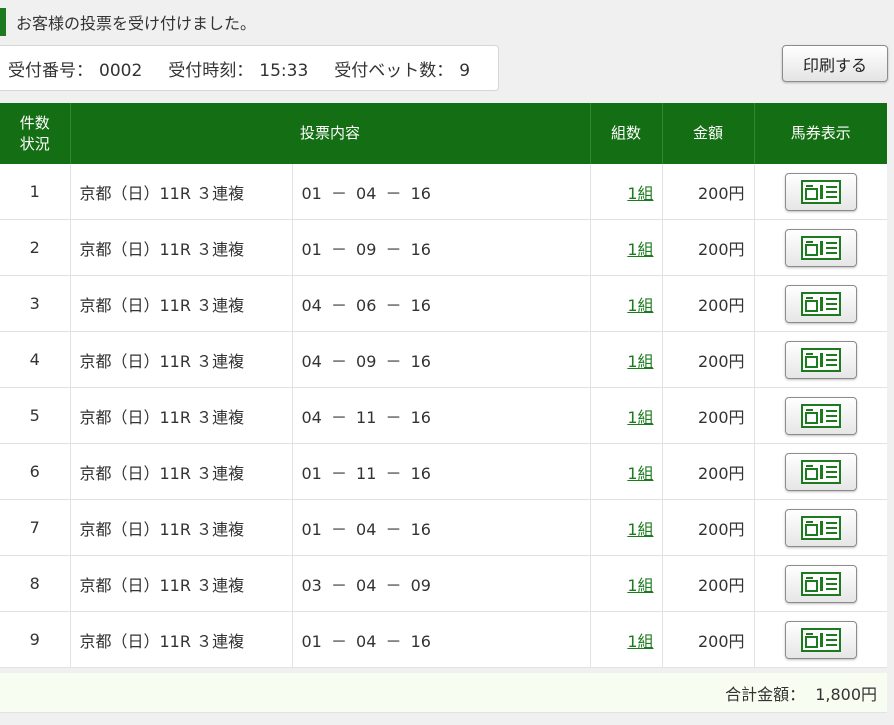 The height and width of the screenshot is (725, 894). Describe the element at coordinates (465, 70) in the screenshot. I see `receipt-bet-count-value: 9` at that location.